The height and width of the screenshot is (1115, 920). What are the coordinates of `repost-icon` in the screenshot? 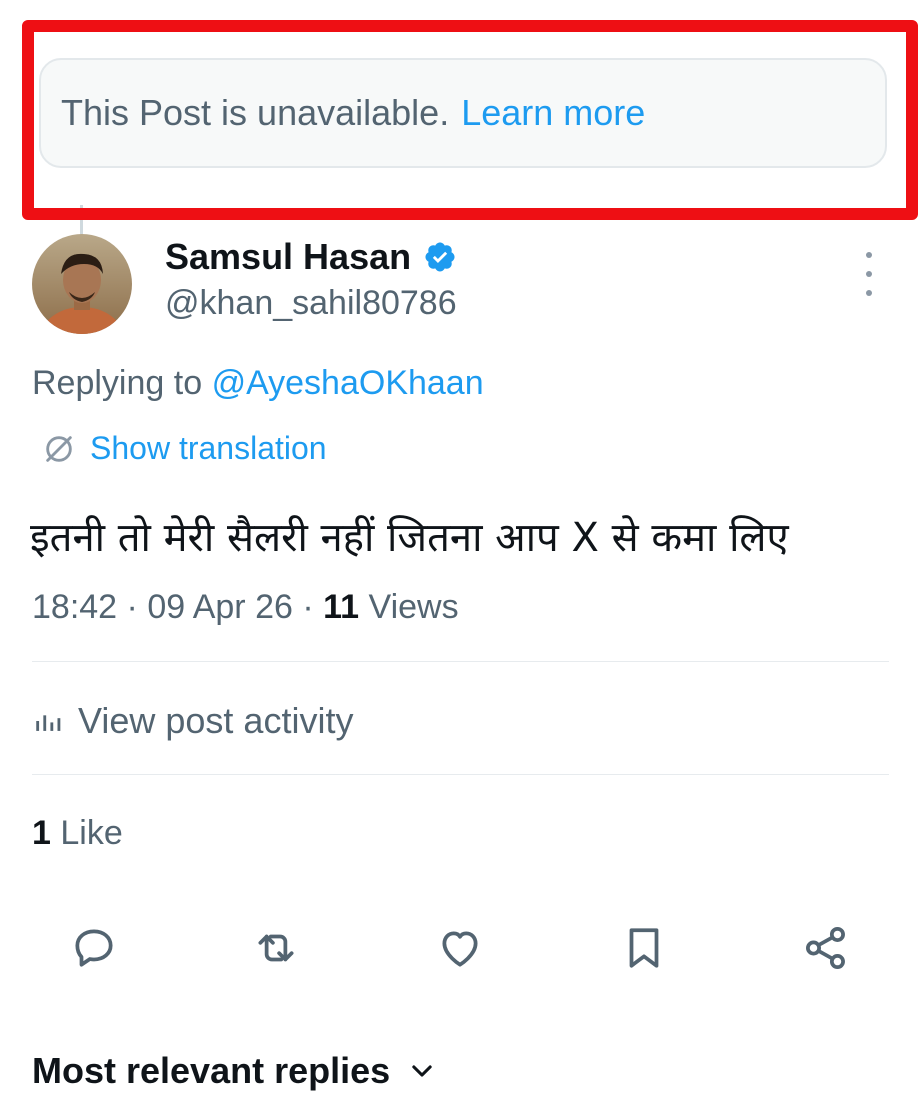 It's located at (276, 948).